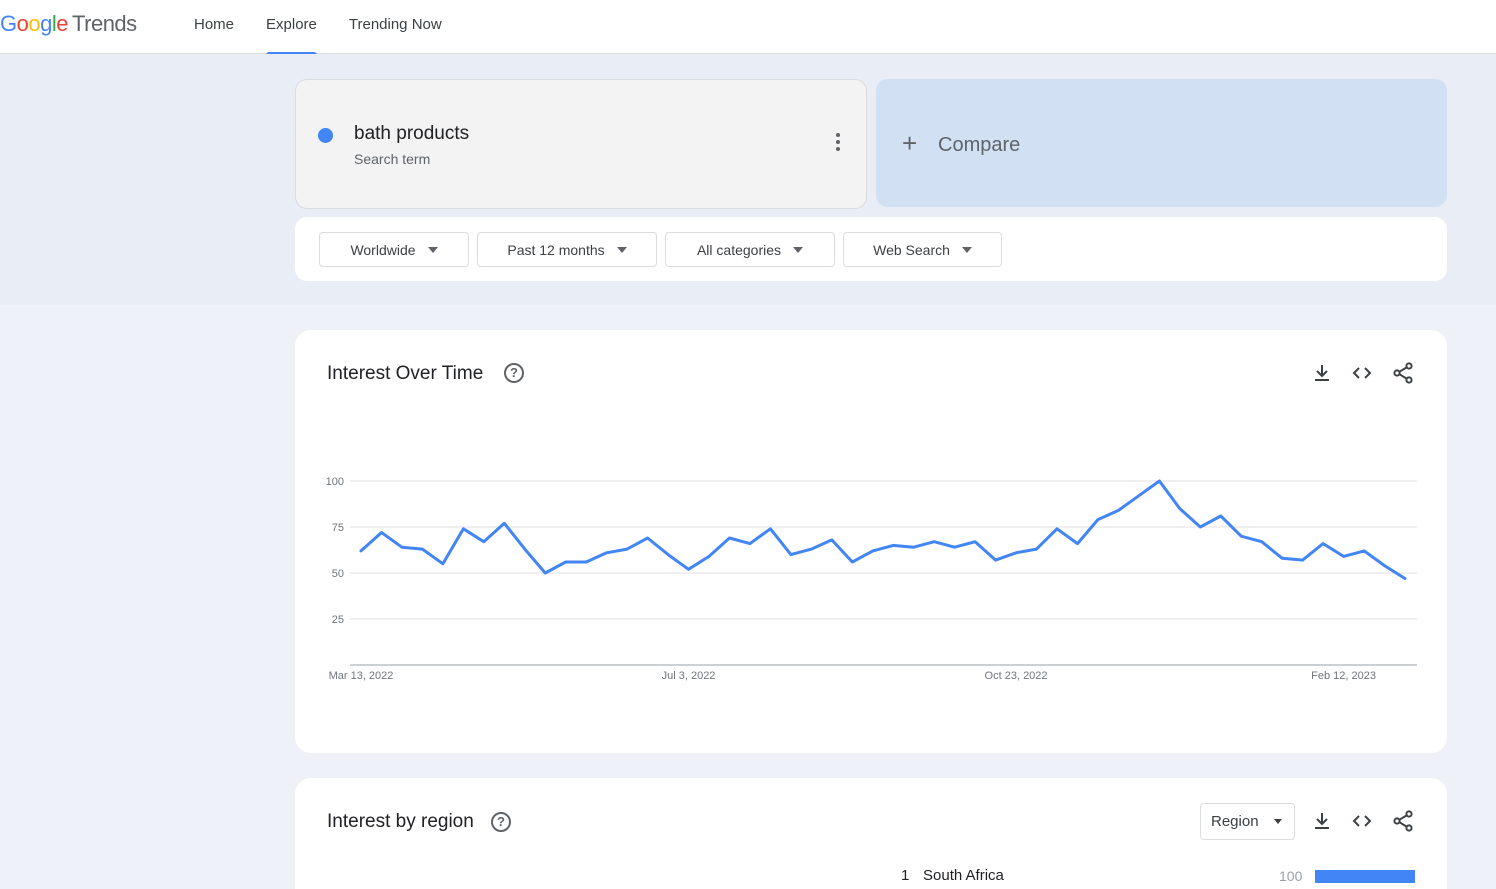  Describe the element at coordinates (46, 23) in the screenshot. I see `logo-letter: g` at that location.